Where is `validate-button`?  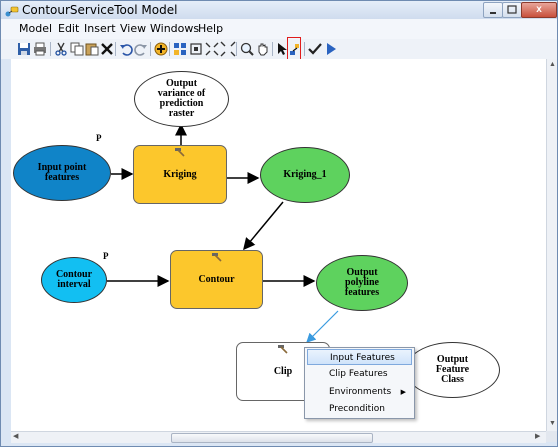
validate-button is located at coordinates (315, 49).